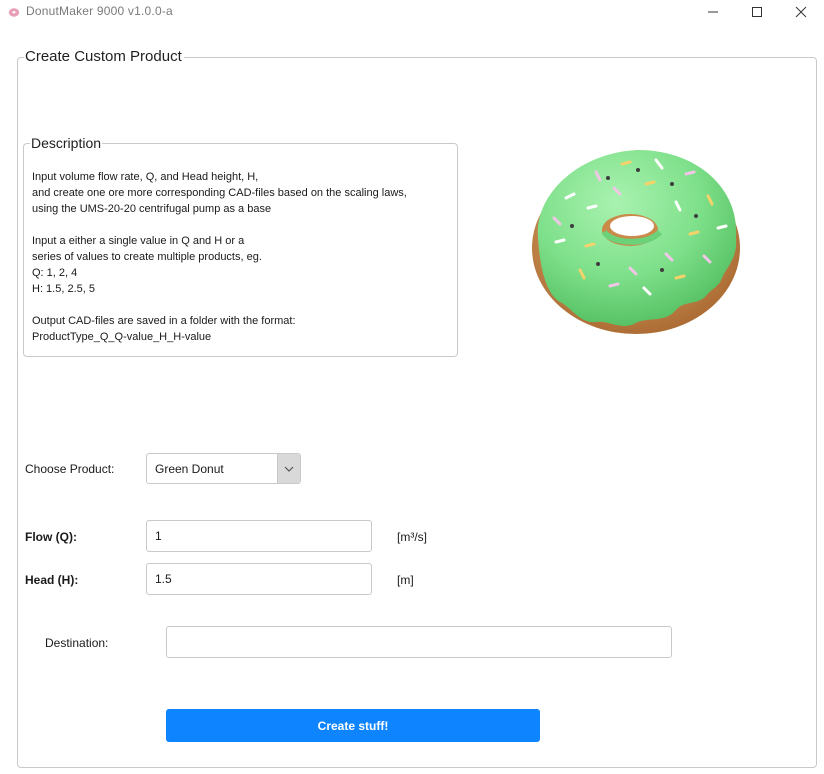 The width and height of the screenshot is (824, 774). What do you see at coordinates (99, 11) in the screenshot?
I see `window-title: DonutMaker 9000 v1.0.0-a` at bounding box center [99, 11].